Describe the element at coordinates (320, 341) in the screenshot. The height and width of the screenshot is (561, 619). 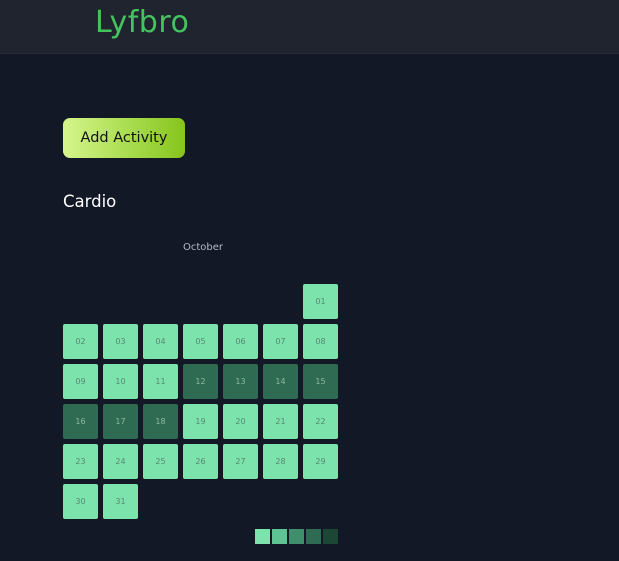
I see `calendar-day-cell: 08` at that location.